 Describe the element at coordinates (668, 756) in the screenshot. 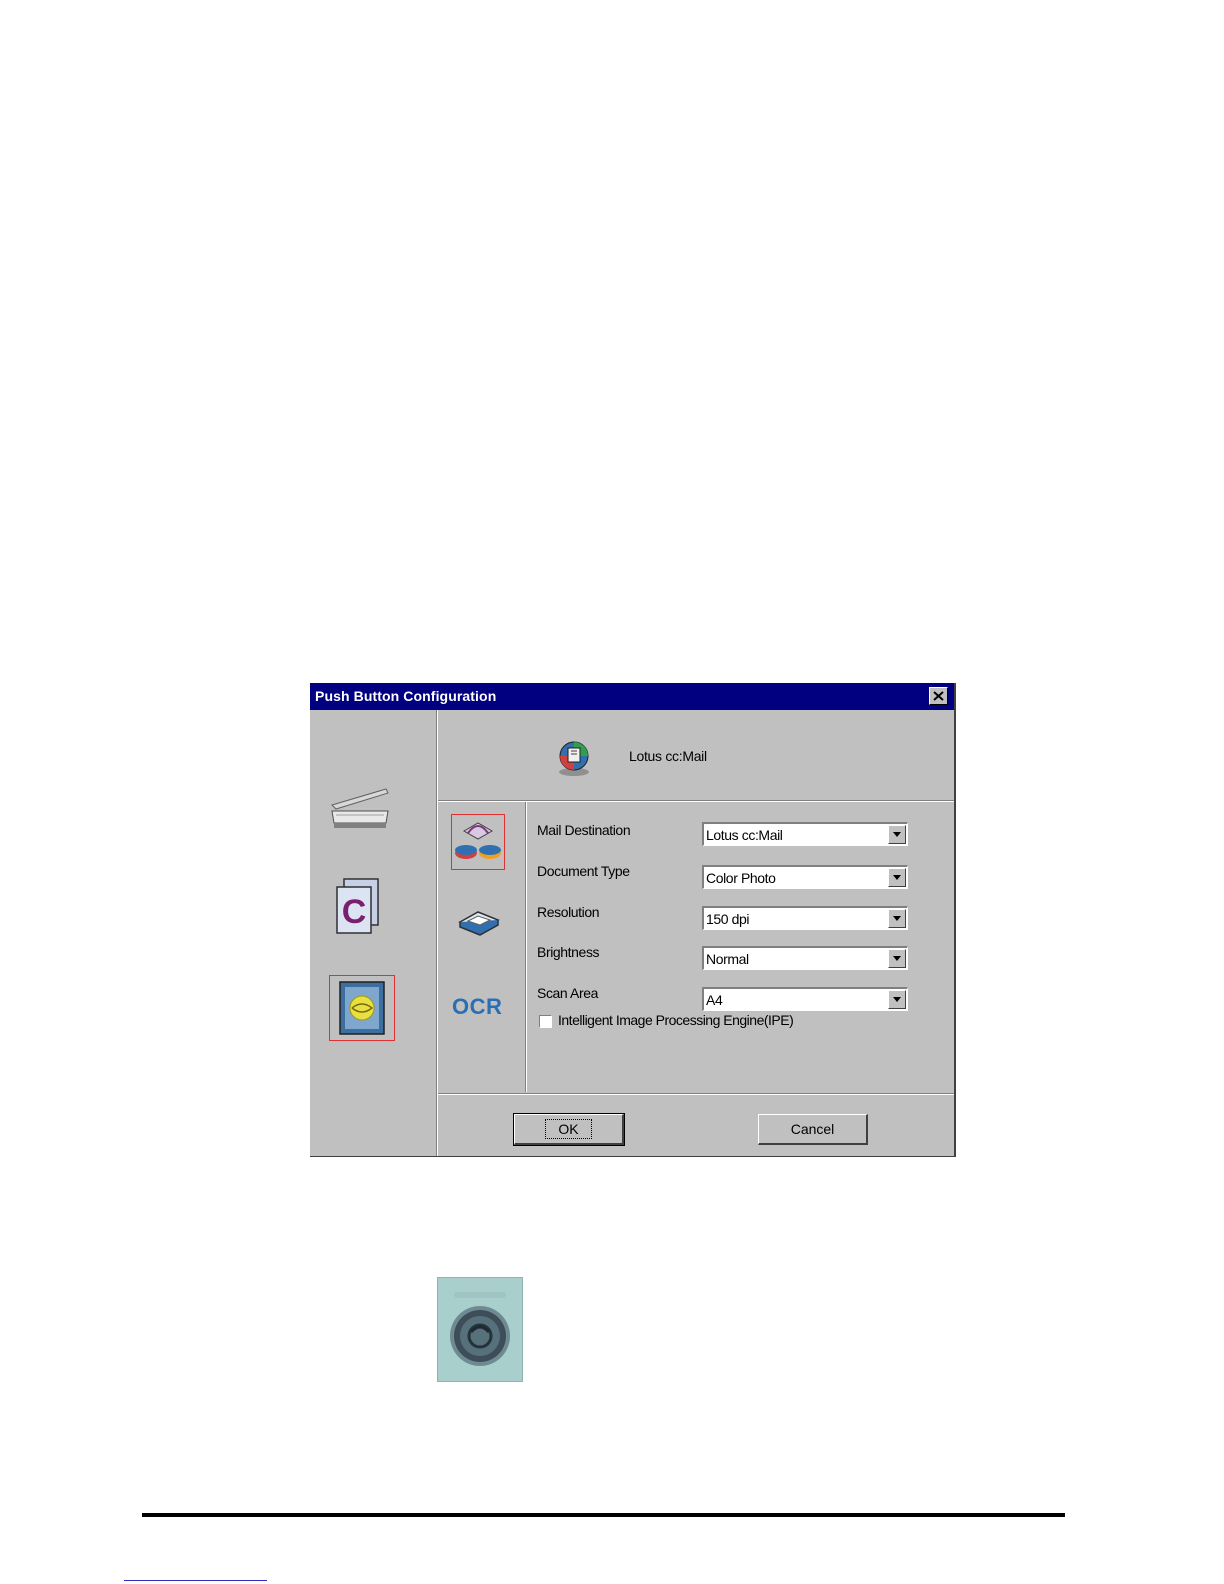

I see `application-name: Lotus cc:Mail` at that location.